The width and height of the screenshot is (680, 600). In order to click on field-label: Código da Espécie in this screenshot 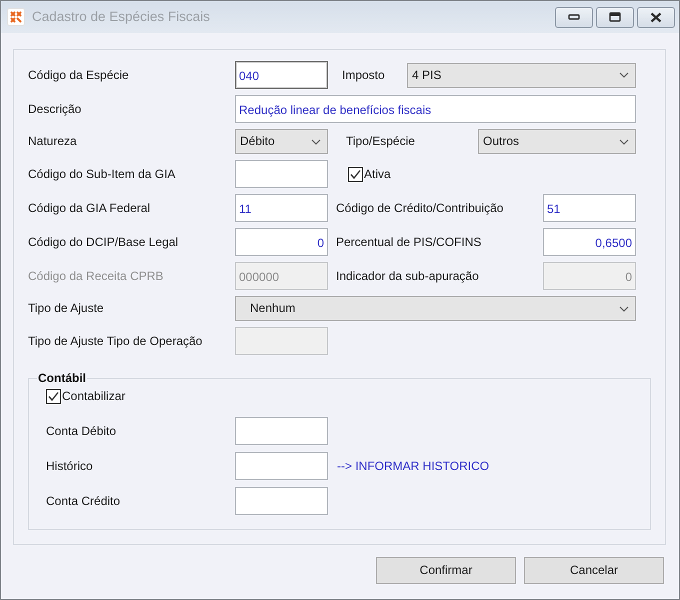, I will do `click(79, 75)`.